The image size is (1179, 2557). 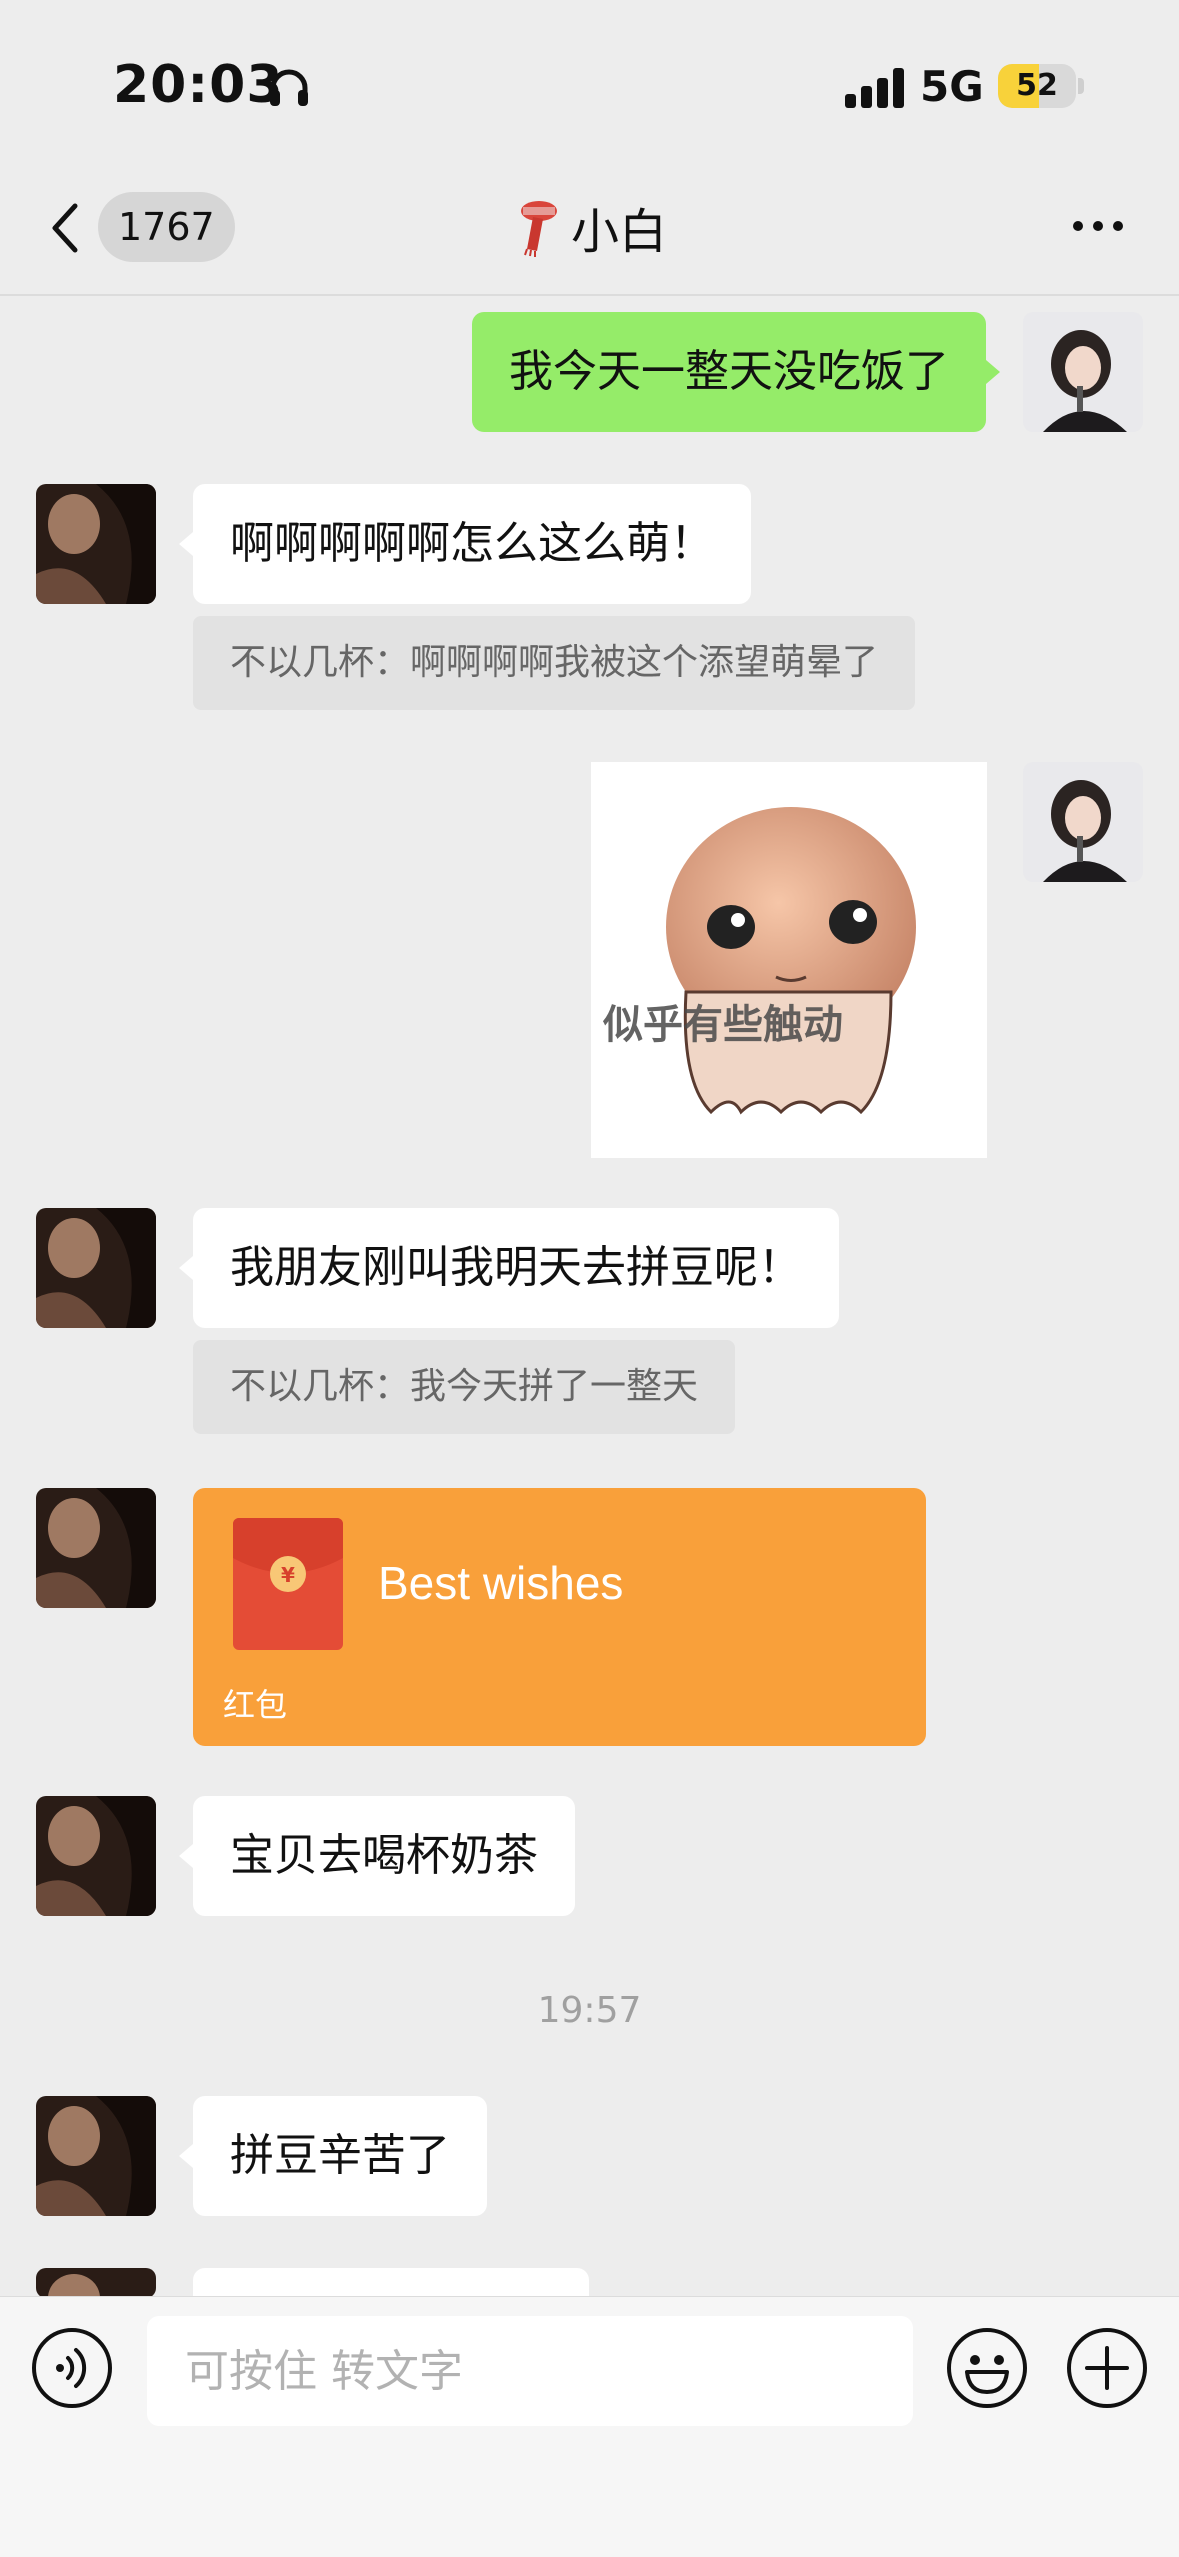 What do you see at coordinates (198, 85) in the screenshot?
I see `status-time: 20:03` at bounding box center [198, 85].